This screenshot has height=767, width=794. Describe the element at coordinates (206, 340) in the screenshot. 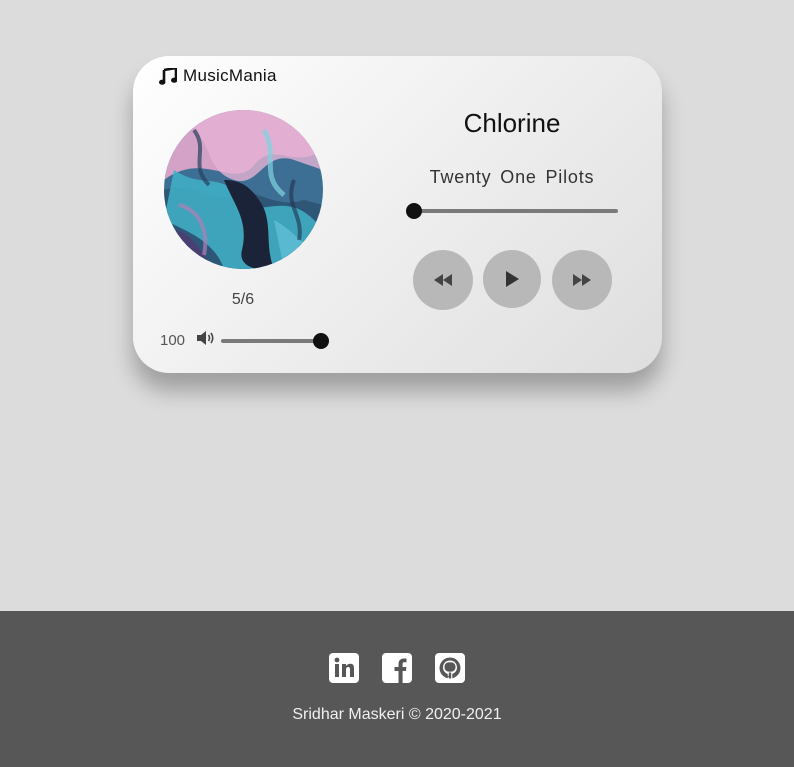

I see `volume-icon` at that location.